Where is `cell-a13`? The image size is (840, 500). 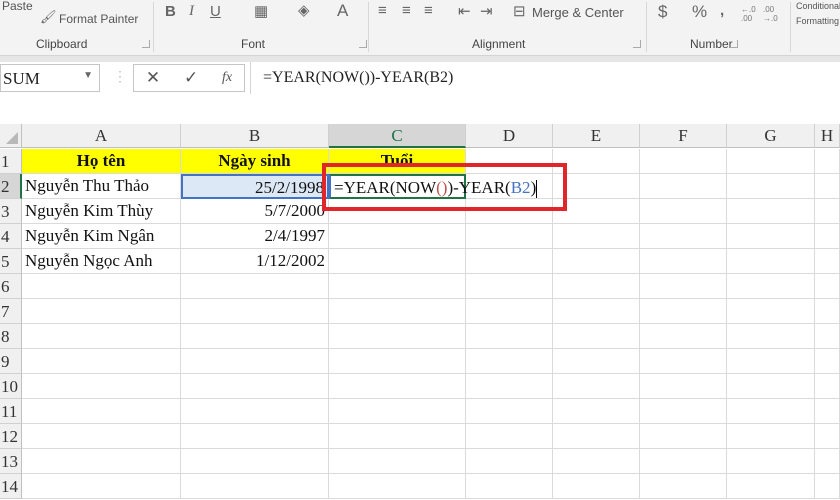
cell-a13 is located at coordinates (101, 461).